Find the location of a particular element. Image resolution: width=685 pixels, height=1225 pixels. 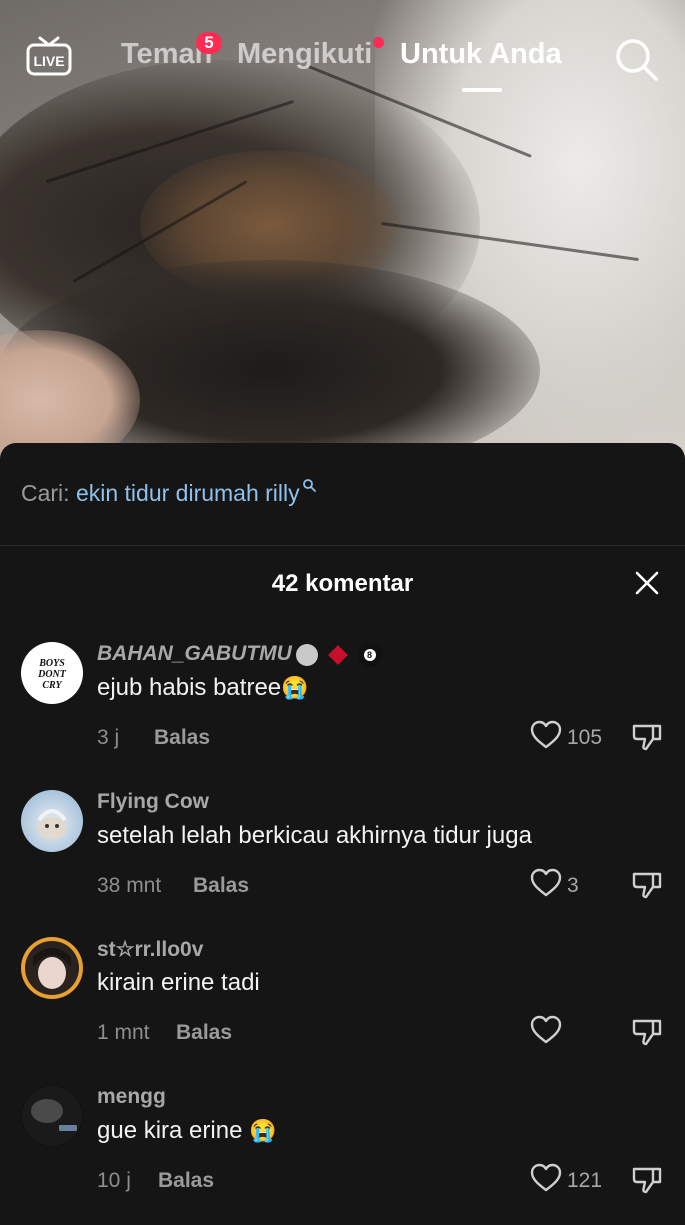

comment-username: mengg is located at coordinates (131, 1097).